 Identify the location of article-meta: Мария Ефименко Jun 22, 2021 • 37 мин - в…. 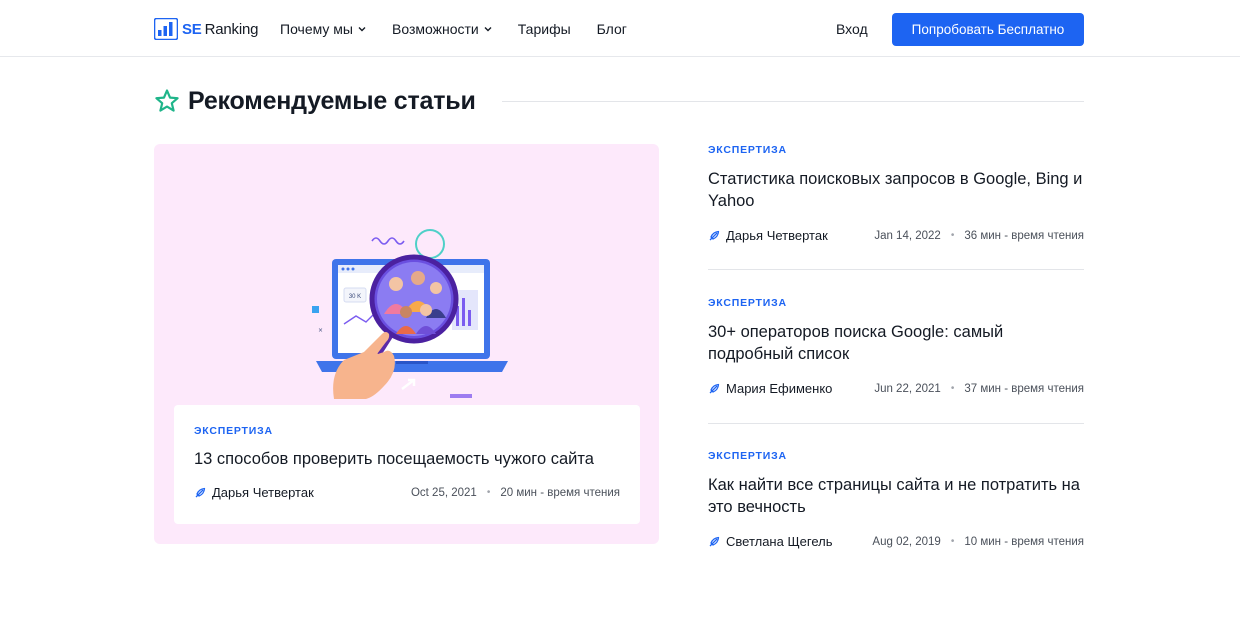
(896, 388).